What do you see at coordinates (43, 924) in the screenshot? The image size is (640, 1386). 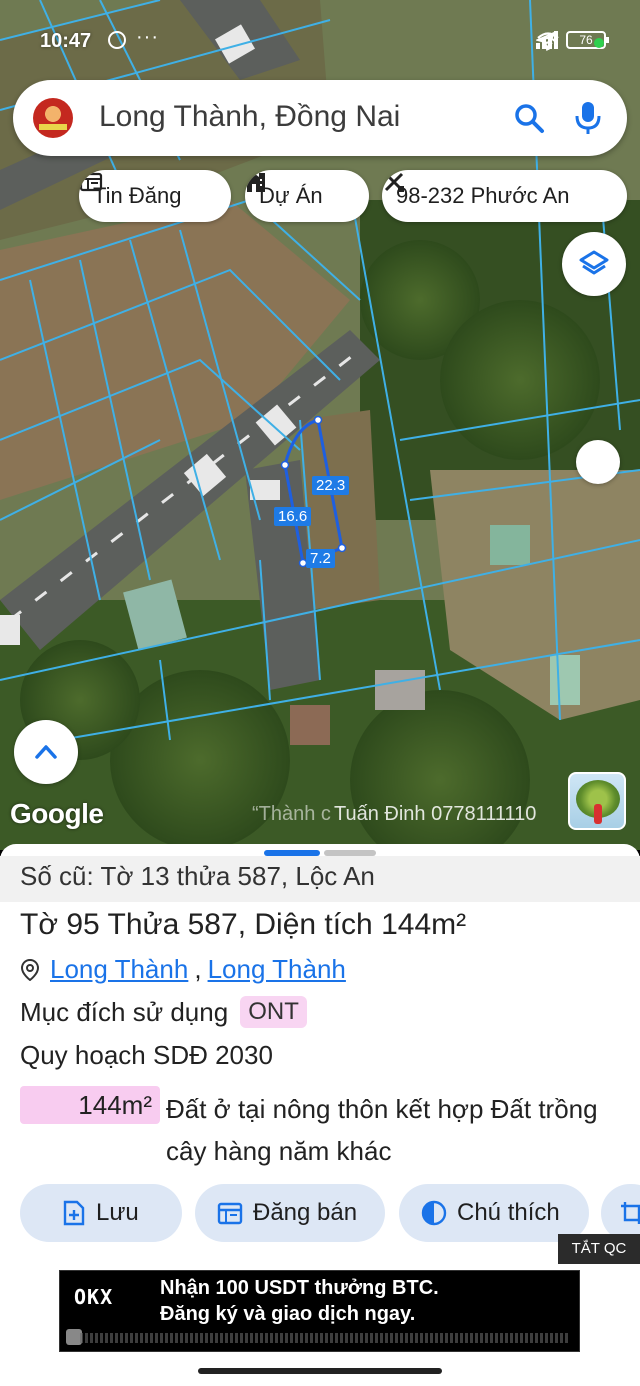 I see `title-prefix: Tờ` at bounding box center [43, 924].